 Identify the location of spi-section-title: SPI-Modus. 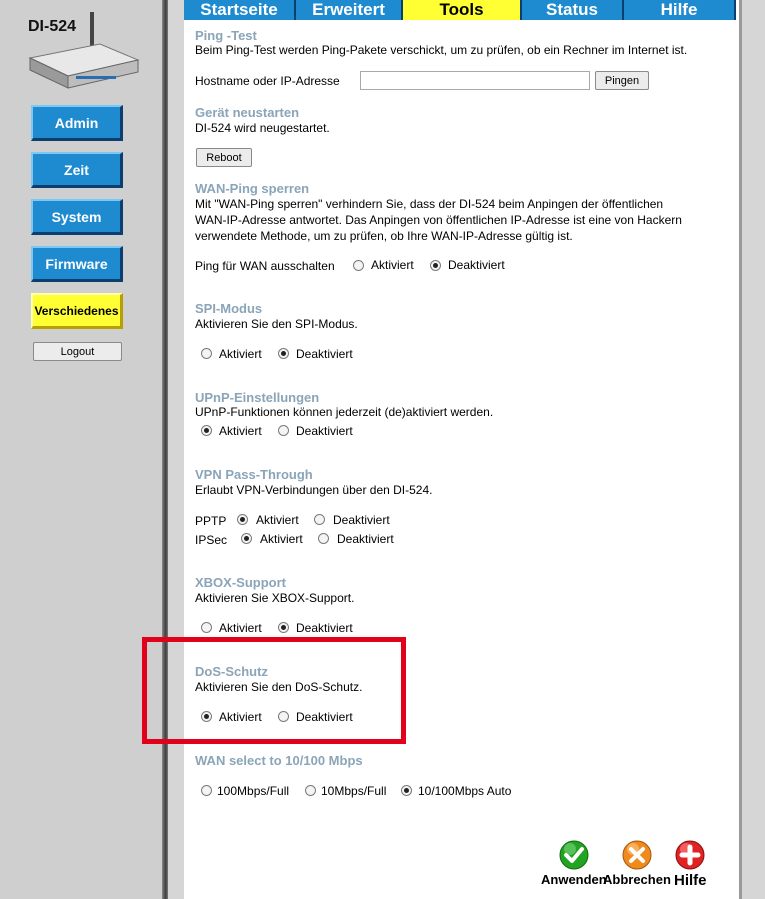
(229, 308).